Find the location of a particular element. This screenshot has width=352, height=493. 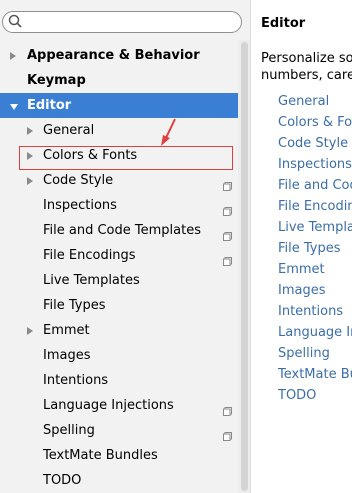

tree-scrollbar is located at coordinates (244, 266).